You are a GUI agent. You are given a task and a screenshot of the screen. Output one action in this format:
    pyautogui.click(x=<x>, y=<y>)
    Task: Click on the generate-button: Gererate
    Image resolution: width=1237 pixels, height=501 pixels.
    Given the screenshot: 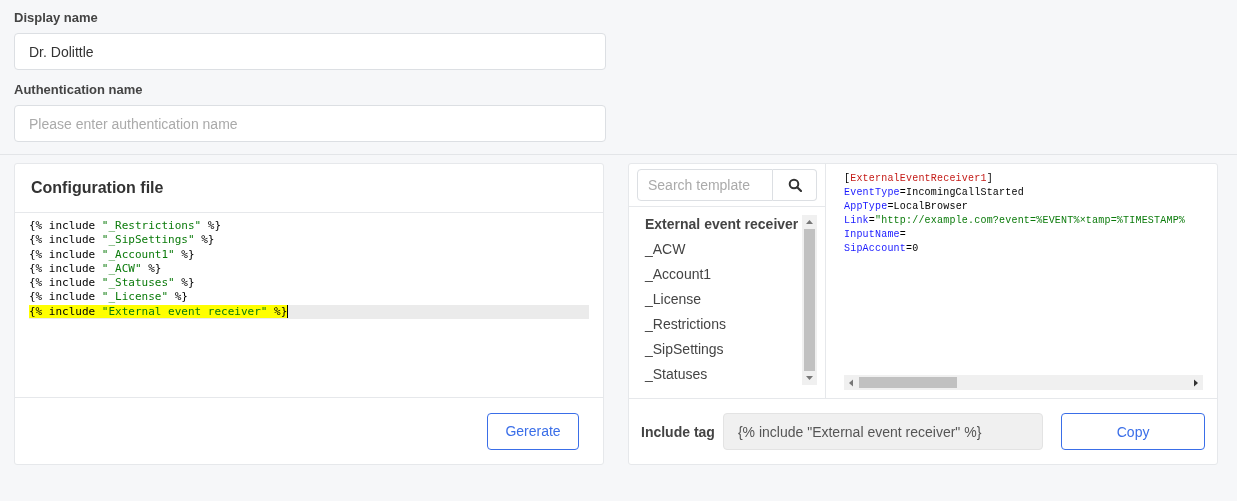 What is the action you would take?
    pyautogui.click(x=533, y=431)
    